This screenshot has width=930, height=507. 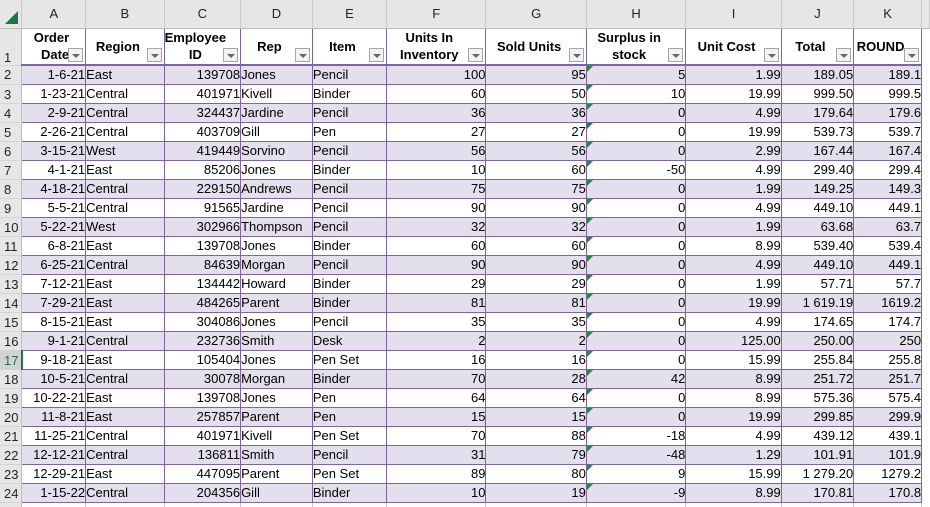 What do you see at coordinates (888, 341) in the screenshot?
I see `cell-round: 250` at bounding box center [888, 341].